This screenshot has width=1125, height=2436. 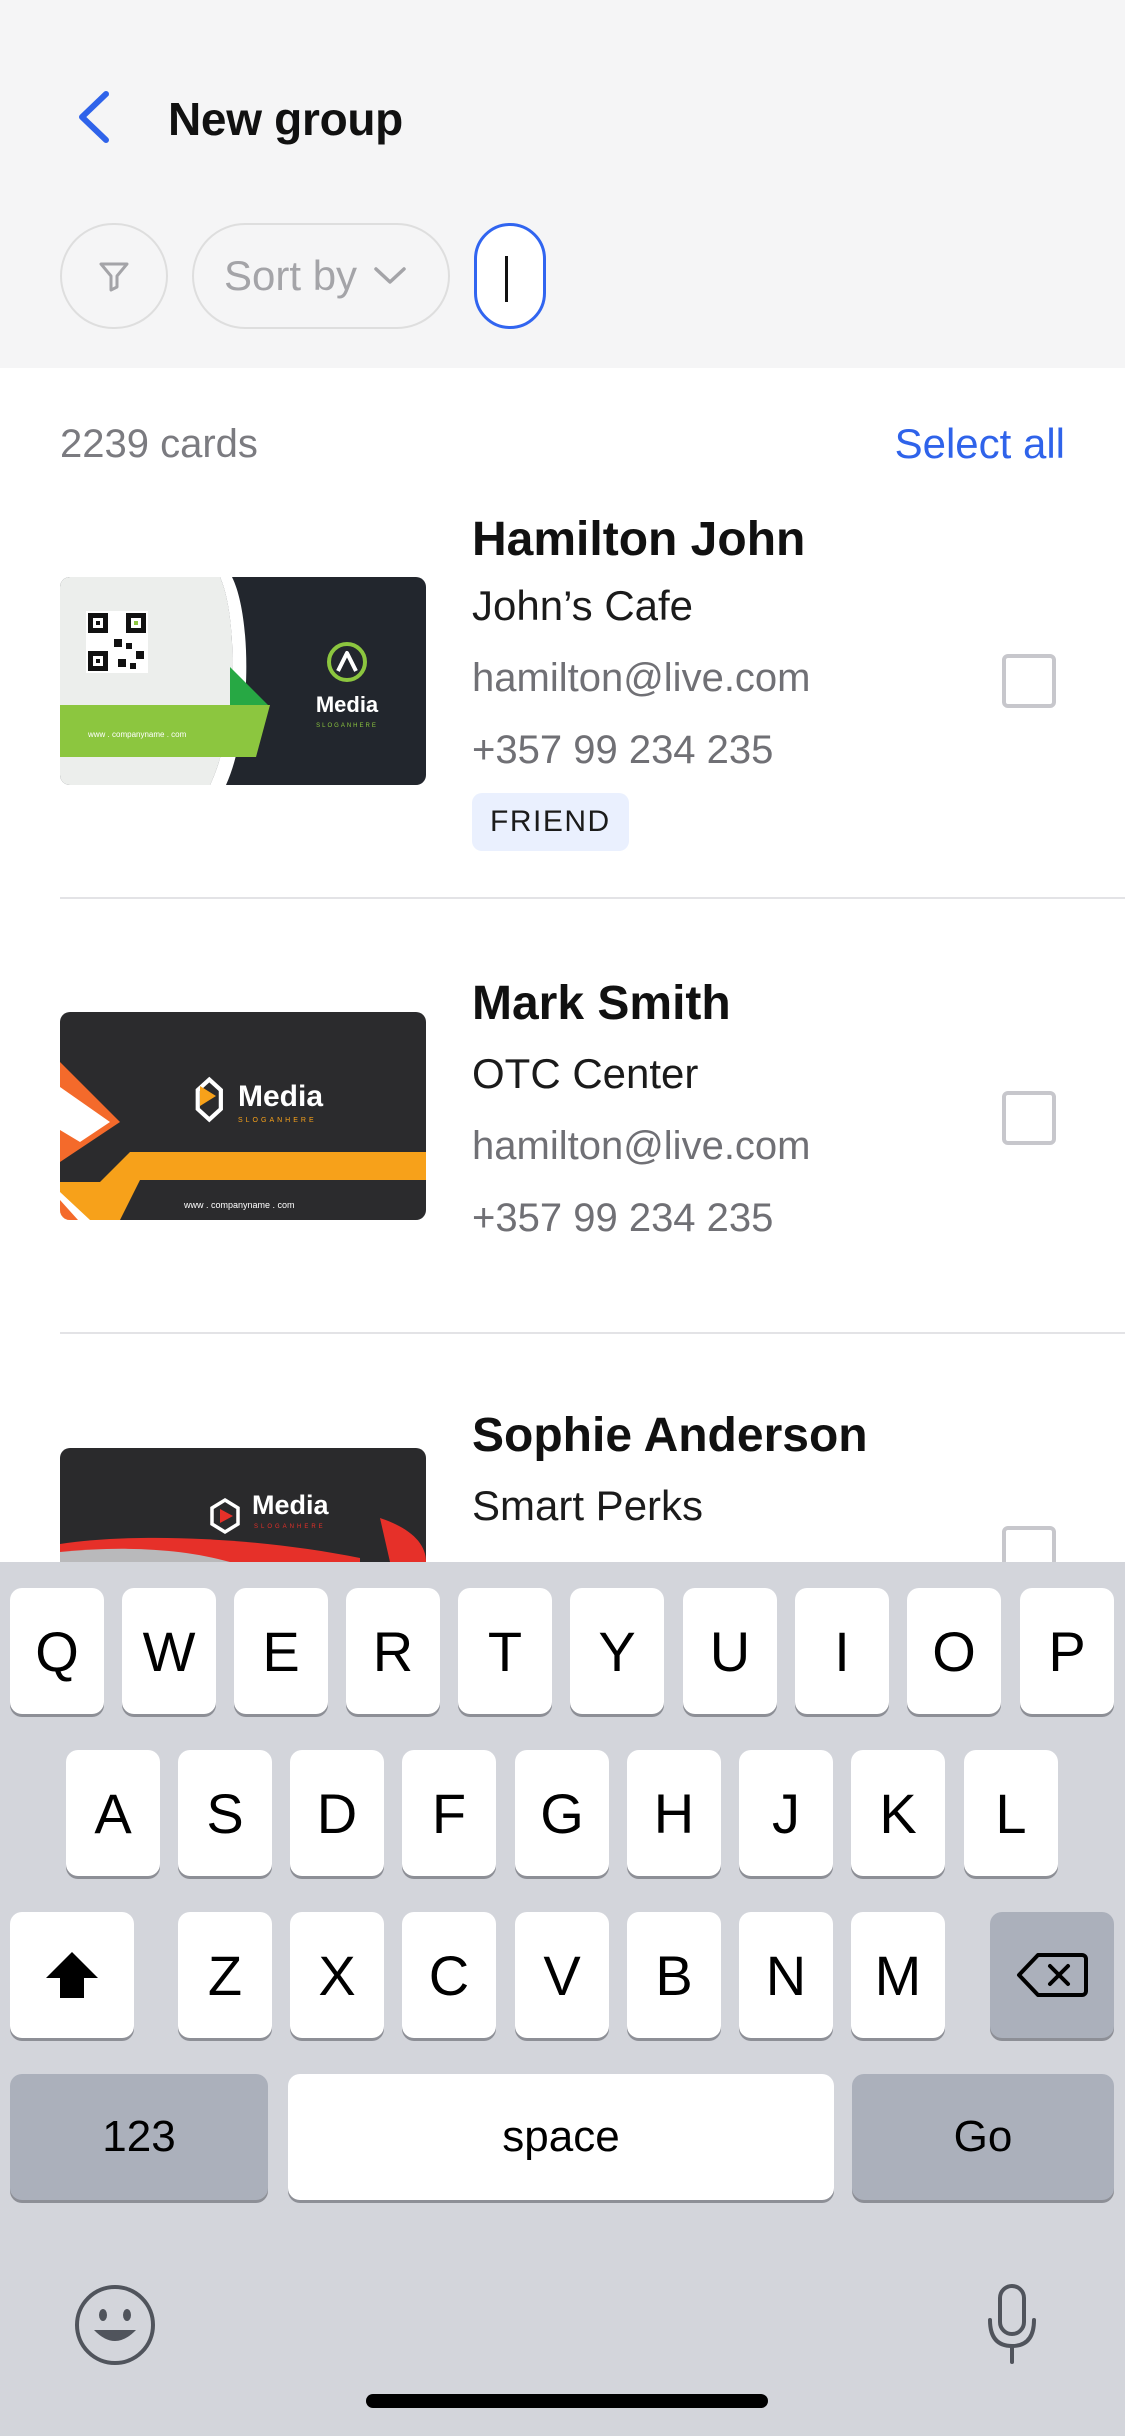 What do you see at coordinates (449, 1975) in the screenshot?
I see `key-c: C` at bounding box center [449, 1975].